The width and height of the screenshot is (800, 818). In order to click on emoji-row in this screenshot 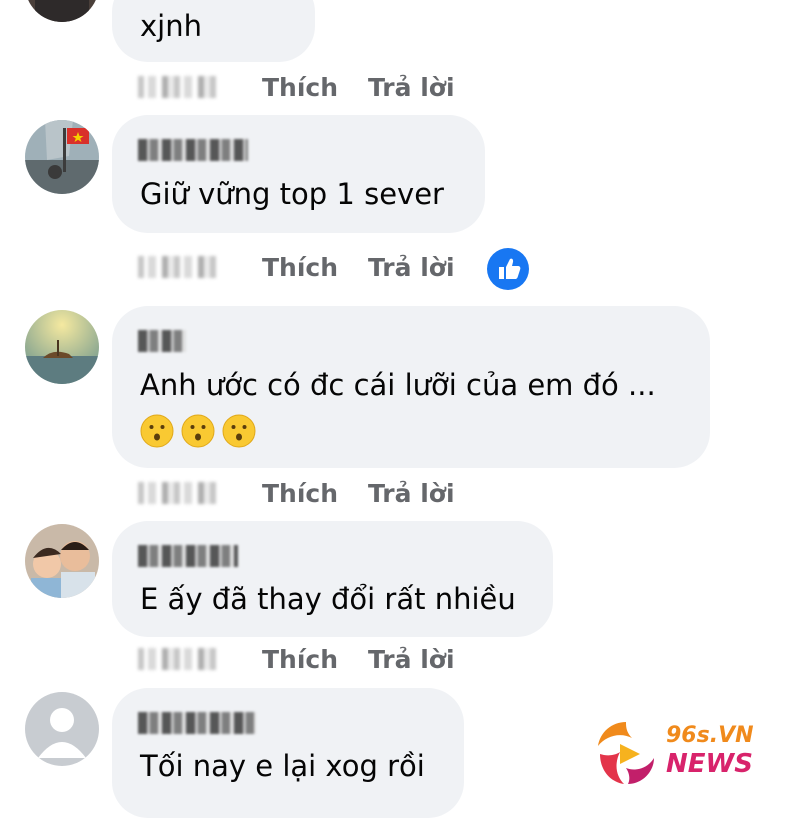, I will do `click(198, 431)`.